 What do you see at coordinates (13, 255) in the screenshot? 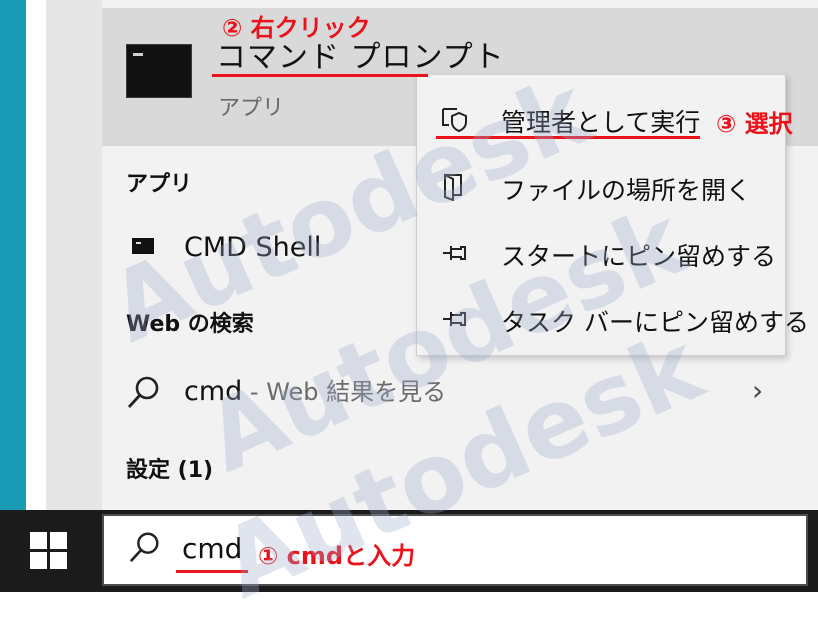
I see `desktop-background` at bounding box center [13, 255].